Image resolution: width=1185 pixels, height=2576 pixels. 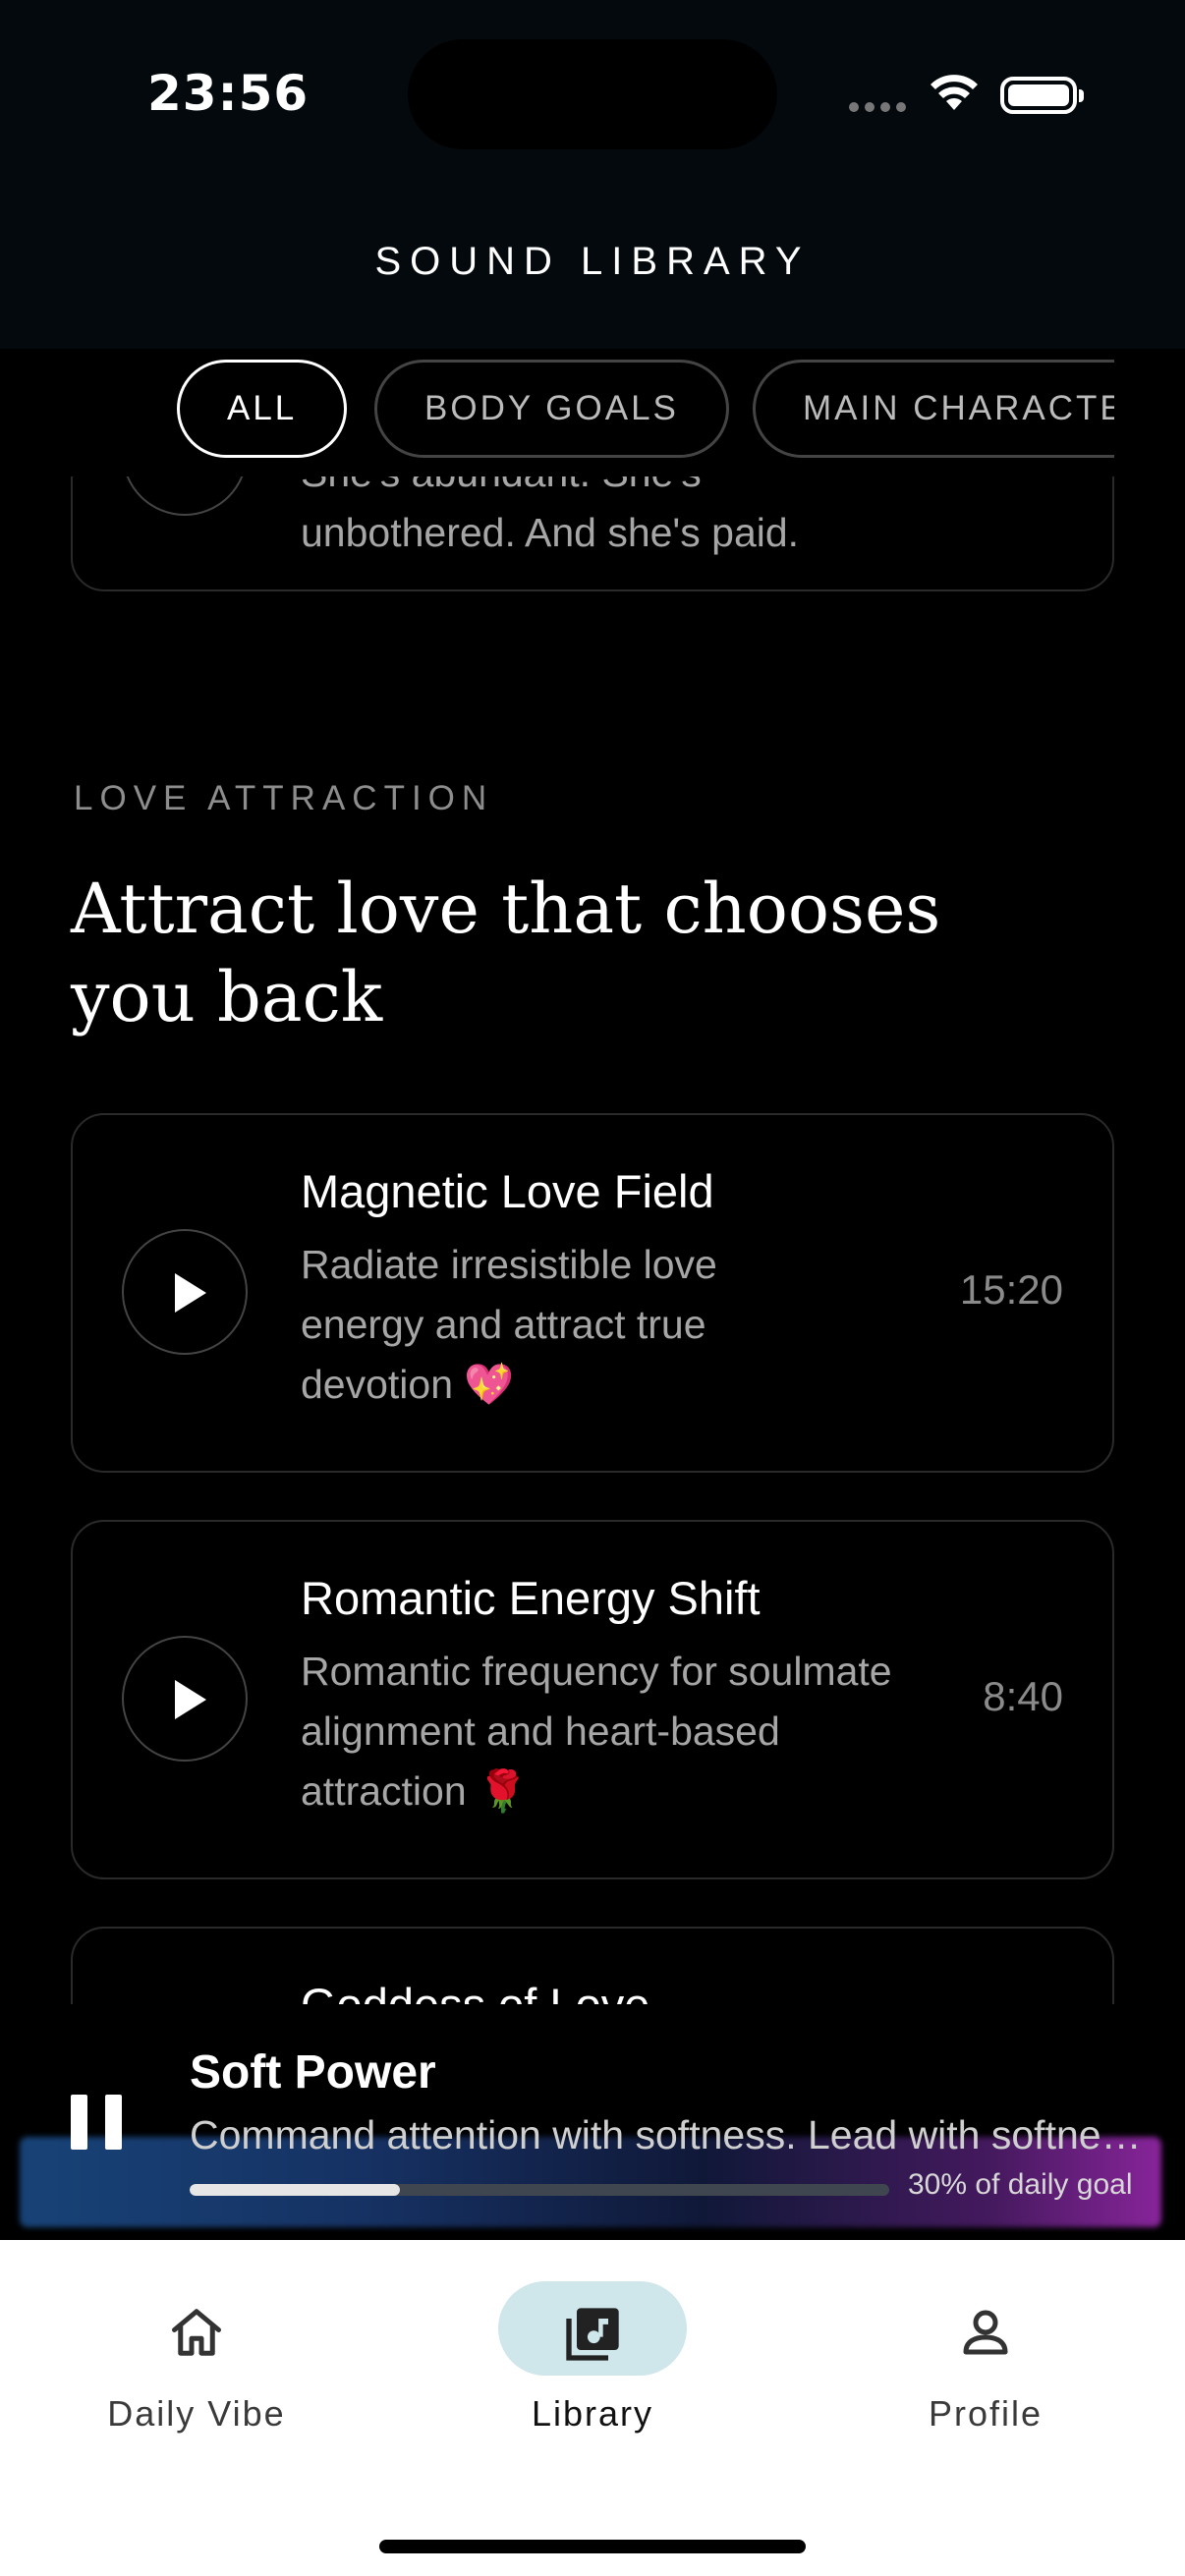 What do you see at coordinates (97, 2122) in the screenshot?
I see `pause-button` at bounding box center [97, 2122].